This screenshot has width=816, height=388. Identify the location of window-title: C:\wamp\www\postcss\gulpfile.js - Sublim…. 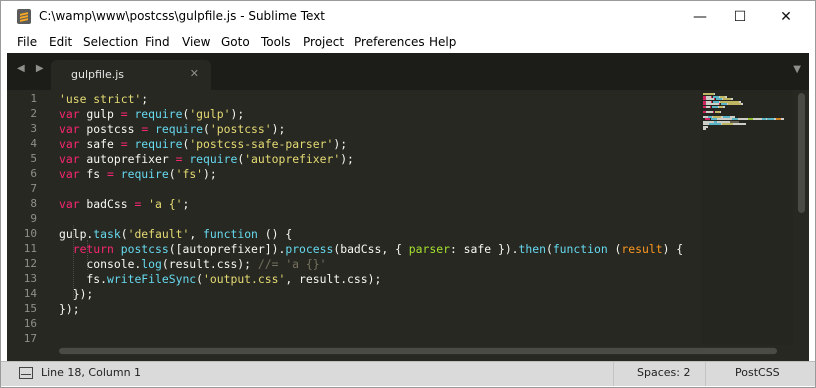
(182, 16).